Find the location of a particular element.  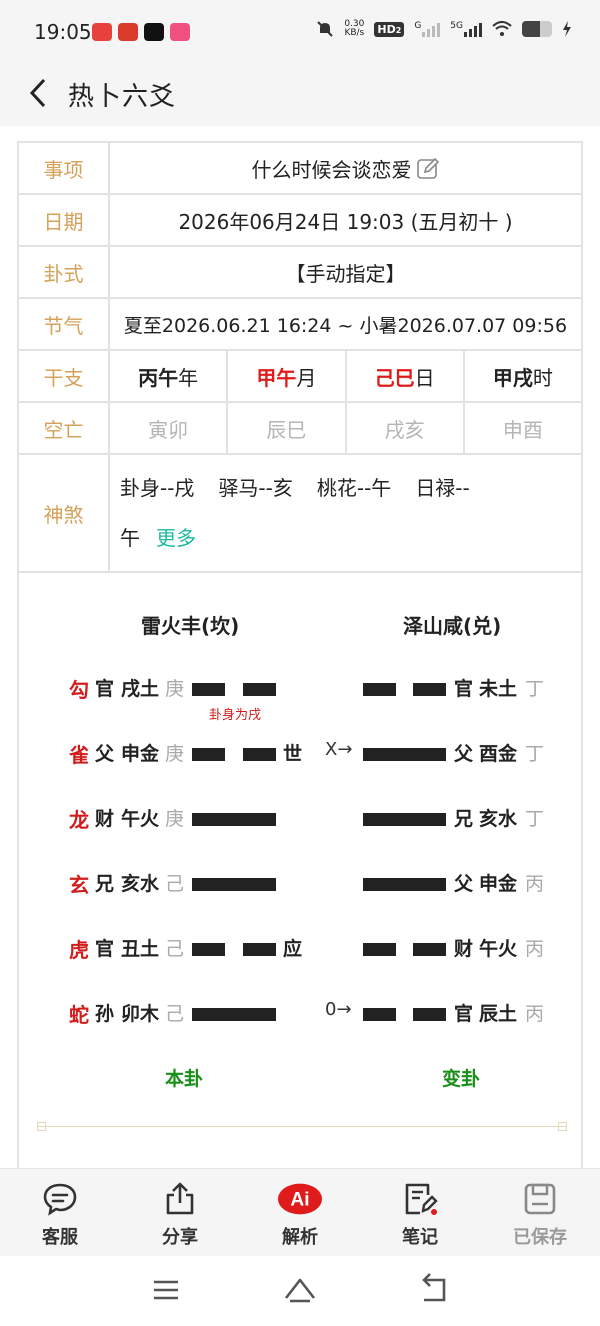

heavenly-stem: 丁 is located at coordinates (535, 819).